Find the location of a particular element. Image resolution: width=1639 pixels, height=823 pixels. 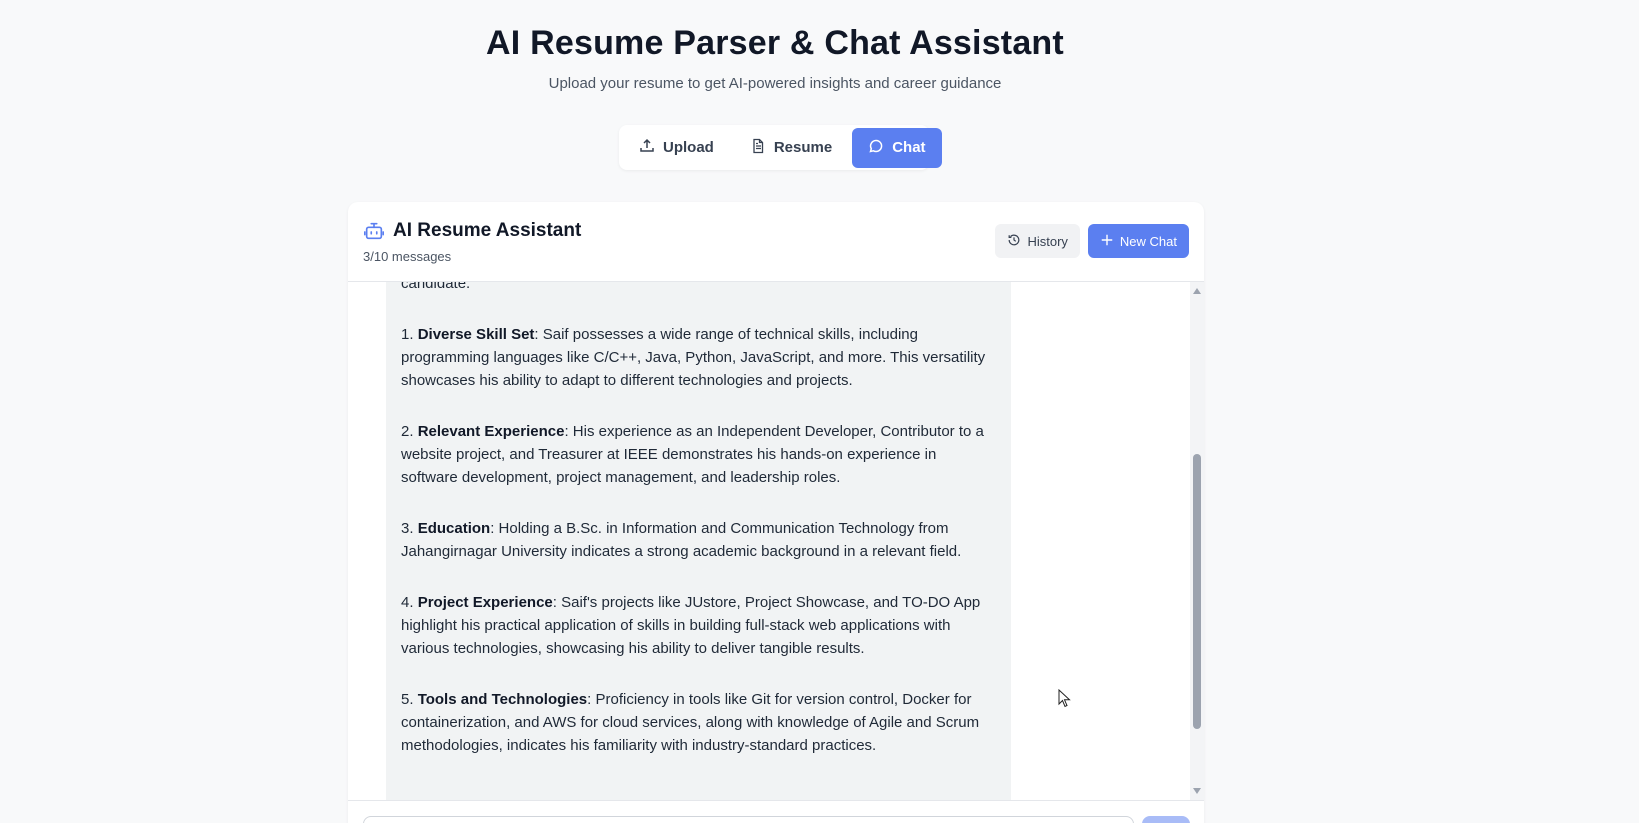

header-actions: History New Chat is located at coordinates (1092, 241).